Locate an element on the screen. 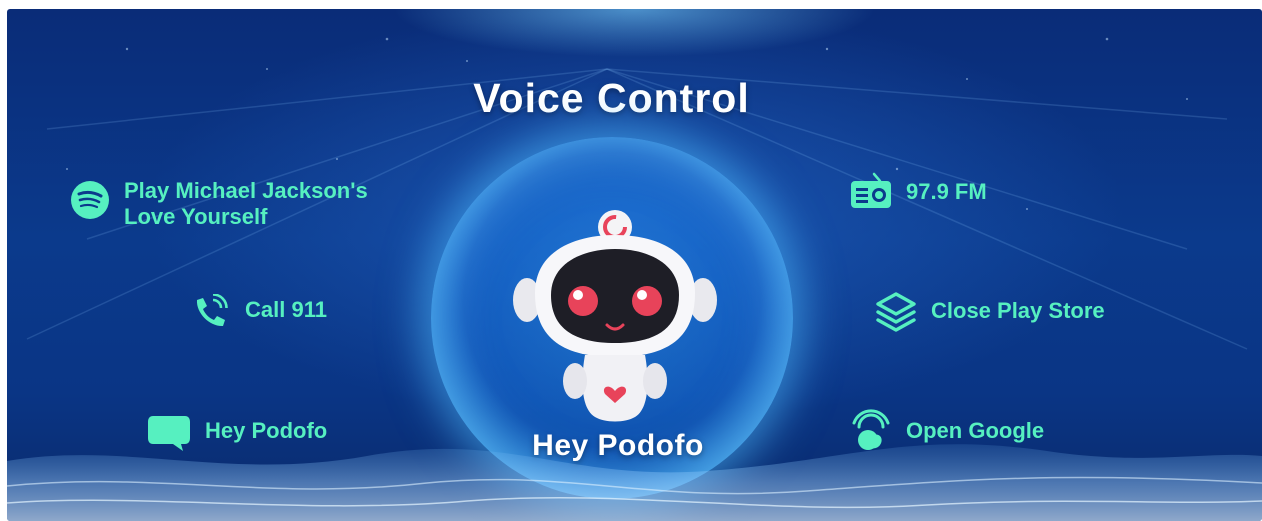 The width and height of the screenshot is (1262, 521). radio-icon is located at coordinates (871, 190).